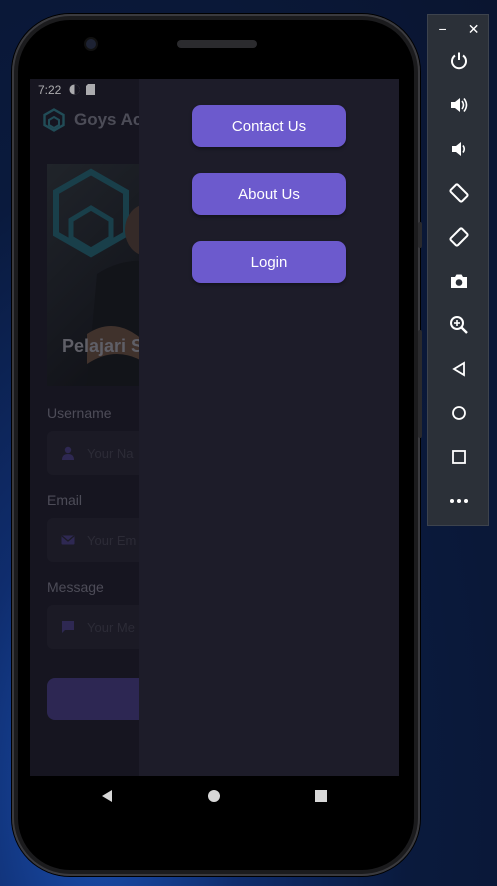 Image resolution: width=497 pixels, height=886 pixels. Describe the element at coordinates (474, 29) in the screenshot. I see `emulator-close-button: ✕` at that location.